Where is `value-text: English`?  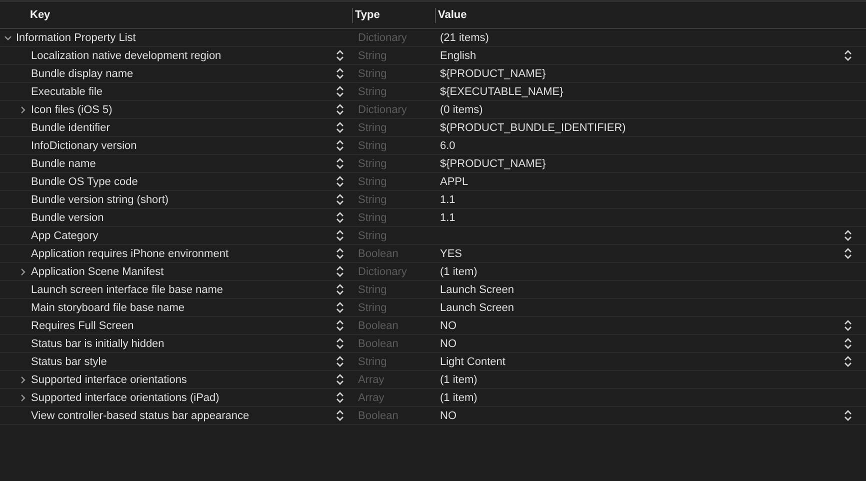 value-text: English is located at coordinates (458, 56).